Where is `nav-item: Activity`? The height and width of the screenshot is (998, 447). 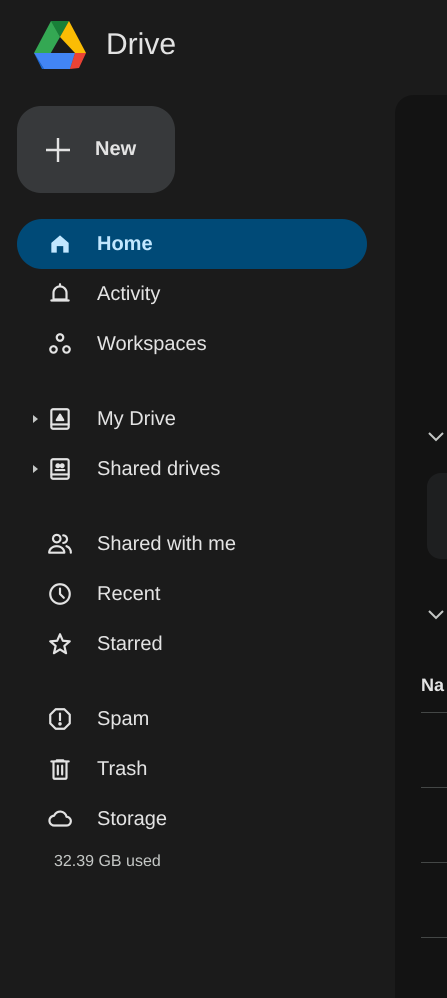 nav-item: Activity is located at coordinates (192, 294).